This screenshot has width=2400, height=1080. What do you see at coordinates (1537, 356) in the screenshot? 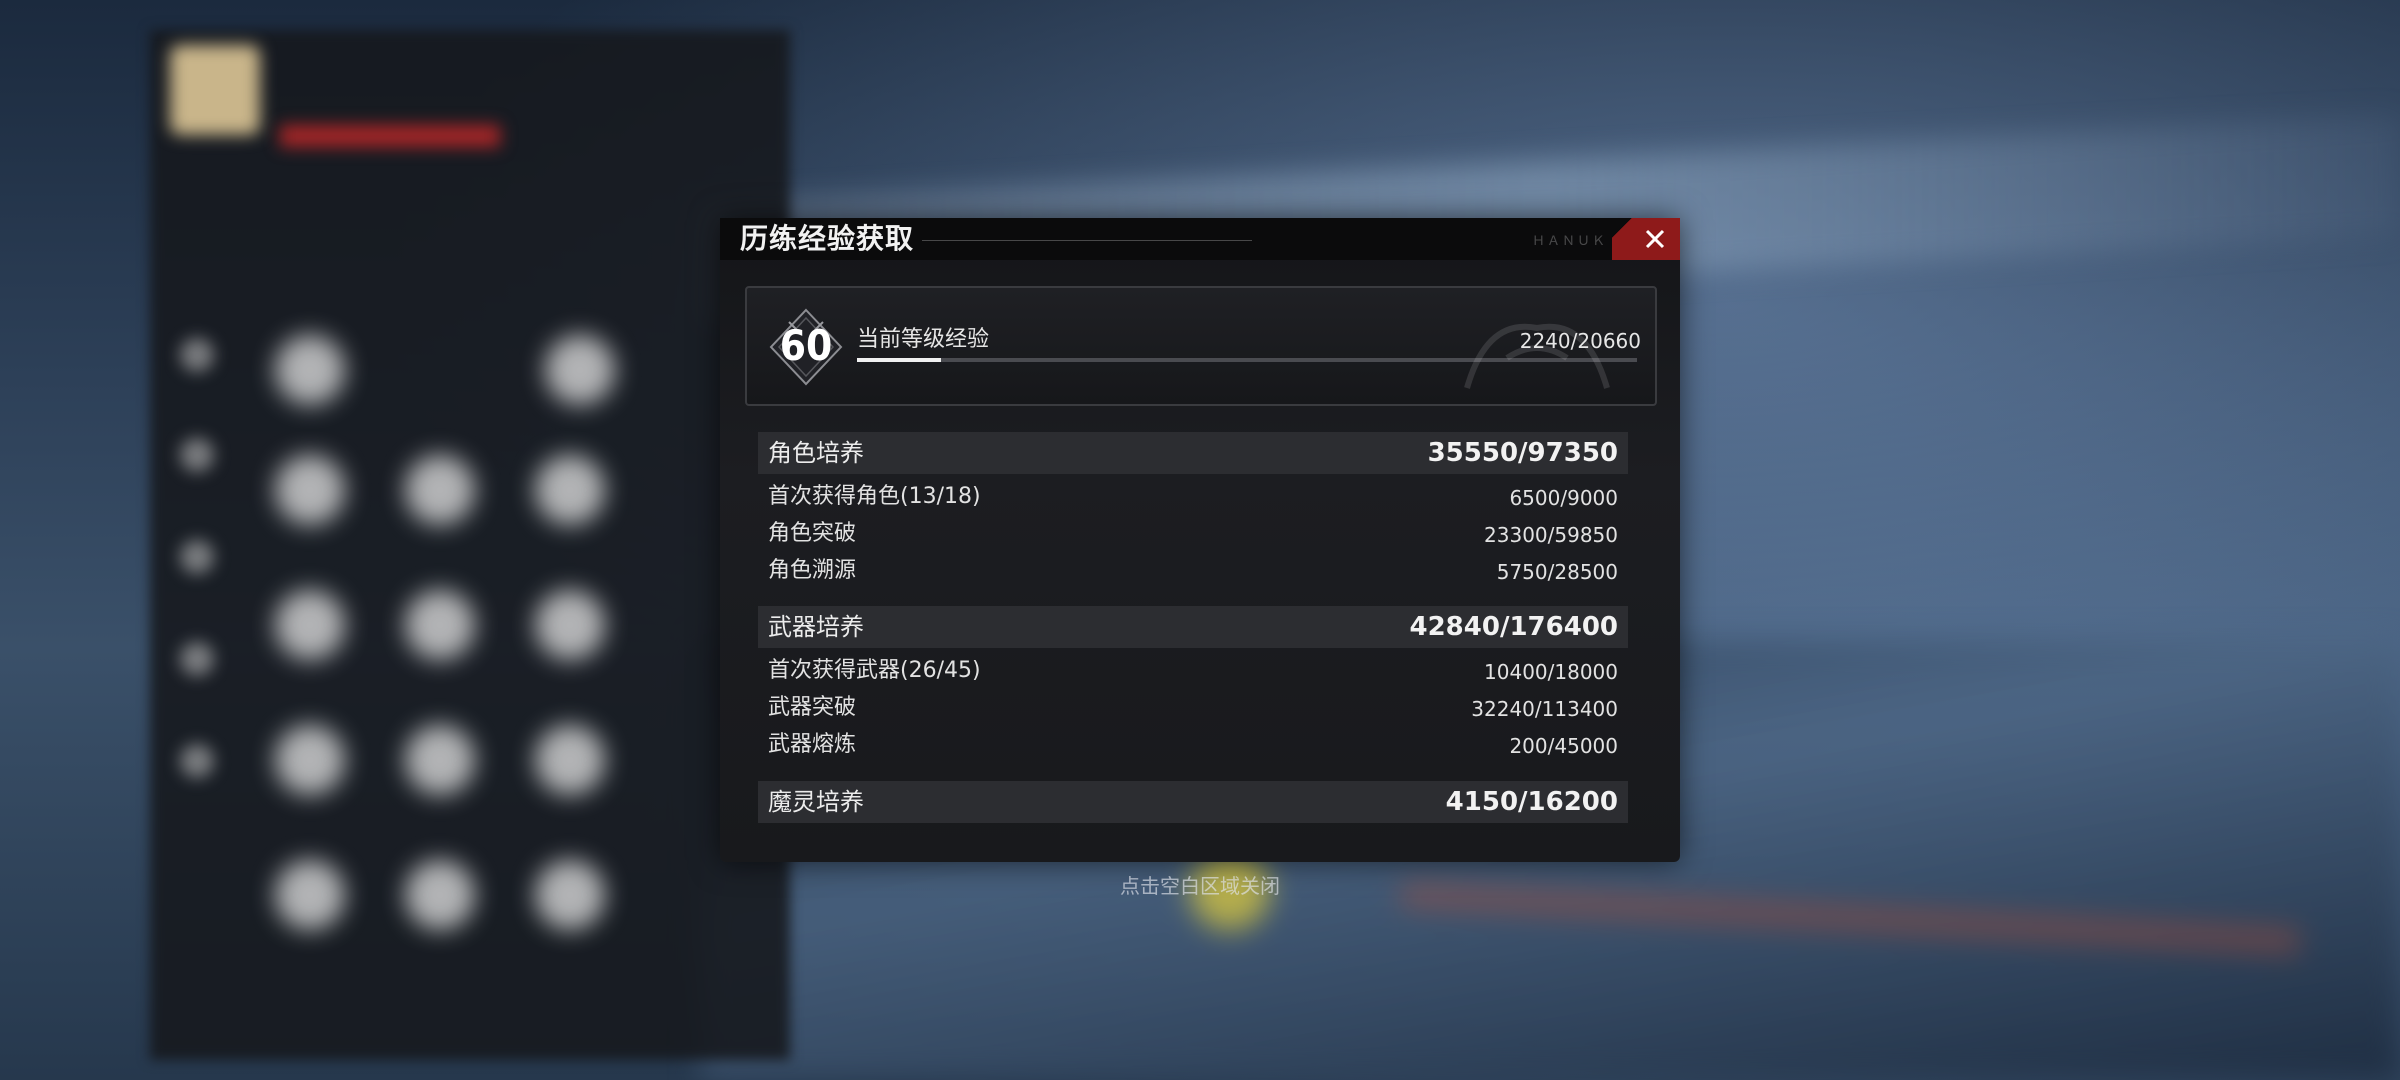
I see `level-watermark-icon` at bounding box center [1537, 356].